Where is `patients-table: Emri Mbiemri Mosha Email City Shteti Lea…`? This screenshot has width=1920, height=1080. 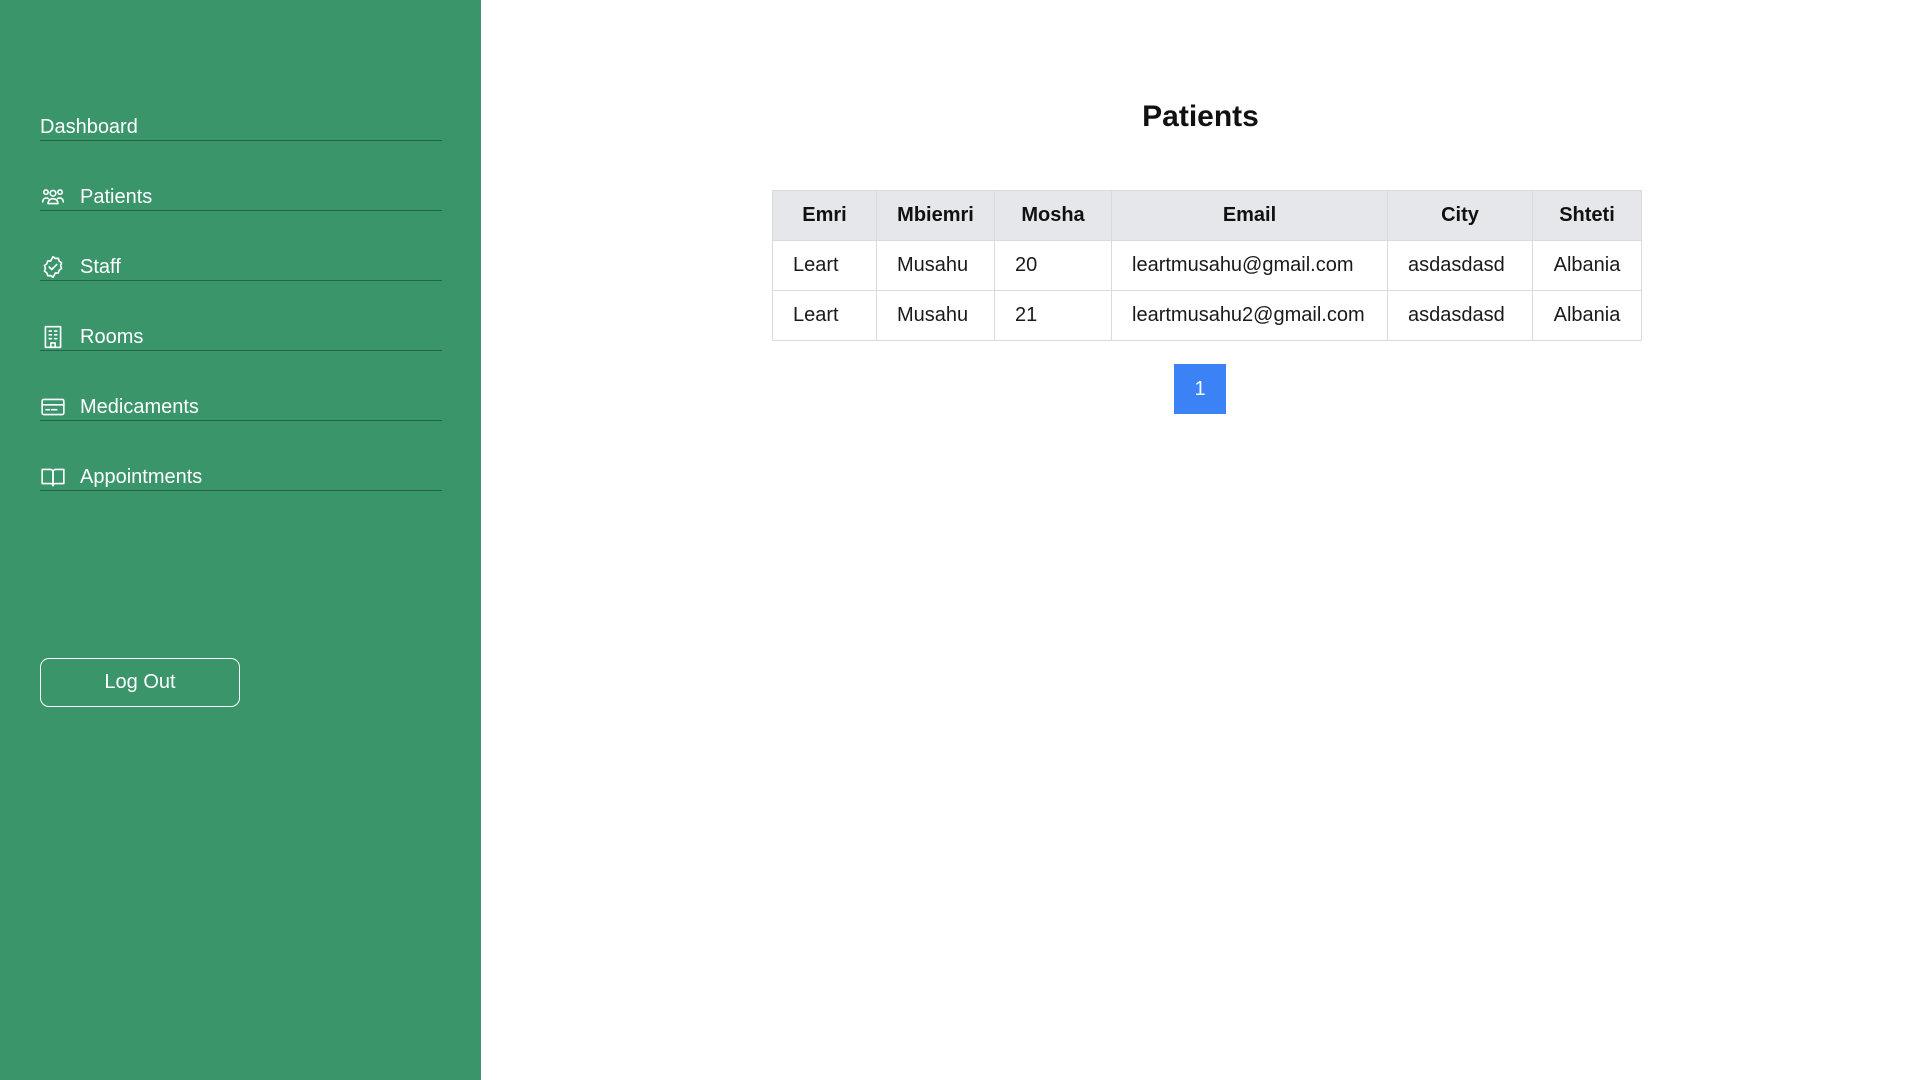 patients-table: Emri Mbiemri Mosha Email City Shteti Lea… is located at coordinates (1207, 265).